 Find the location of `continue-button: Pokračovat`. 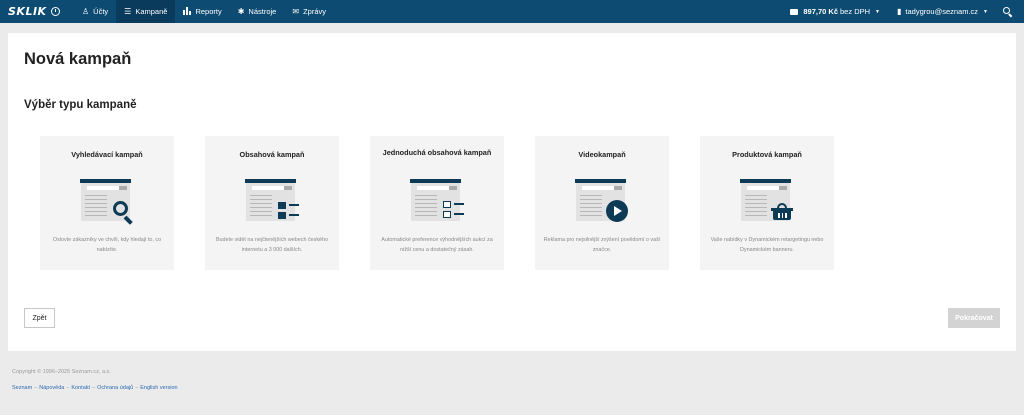

continue-button: Pokračovat is located at coordinates (974, 318).